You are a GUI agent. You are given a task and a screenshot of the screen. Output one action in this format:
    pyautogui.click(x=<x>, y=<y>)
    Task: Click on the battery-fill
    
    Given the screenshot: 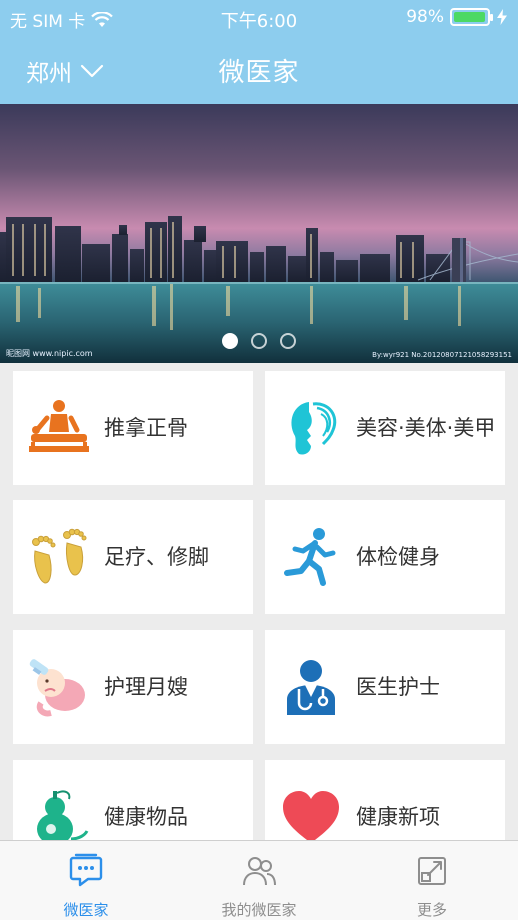 What is the action you would take?
    pyautogui.click(x=470, y=17)
    